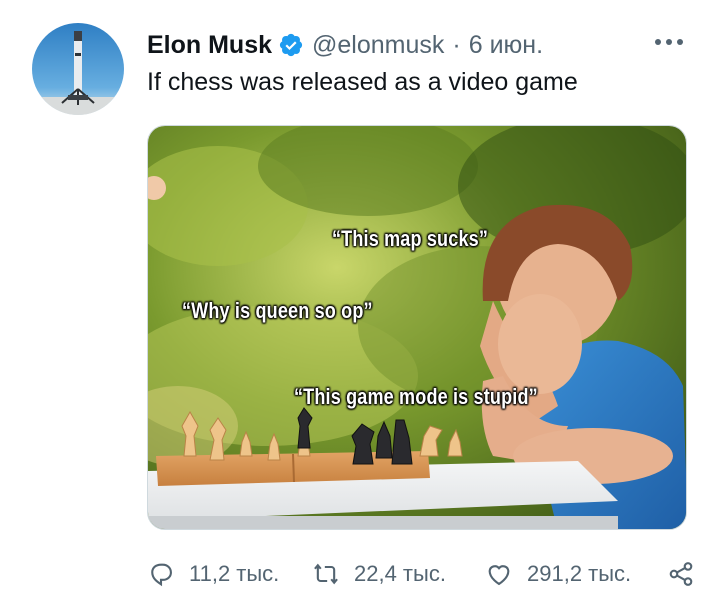 The image size is (720, 604). Describe the element at coordinates (410, 238) in the screenshot. I see `caption-map-sucks: “This map sucks”` at that location.